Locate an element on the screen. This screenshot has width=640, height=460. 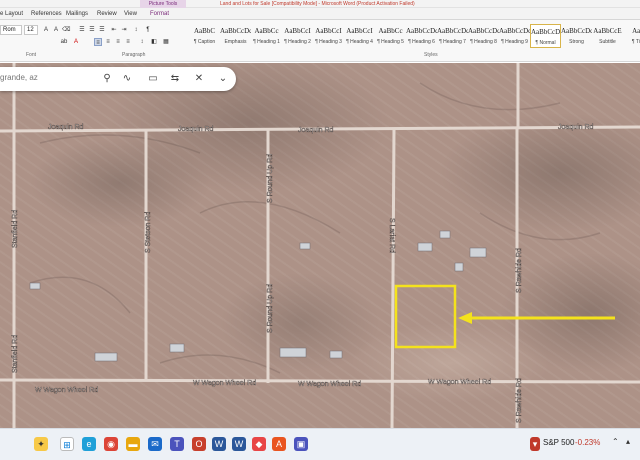
style-heading-2: AaBbCcI ¶ Heading 2 is located at coordinates (297, 36).